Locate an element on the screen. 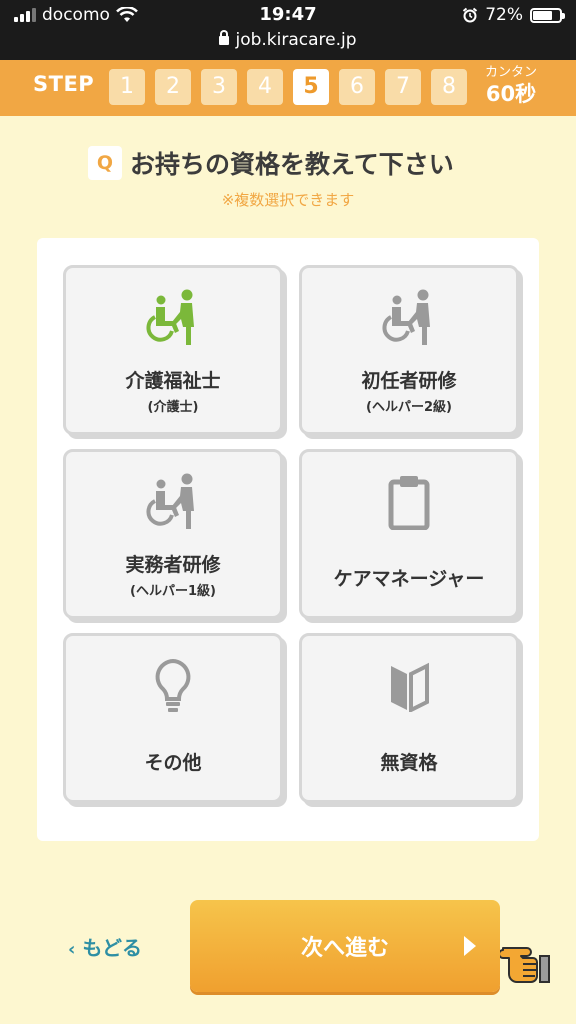  next-label: 次へ進む is located at coordinates (344, 948).